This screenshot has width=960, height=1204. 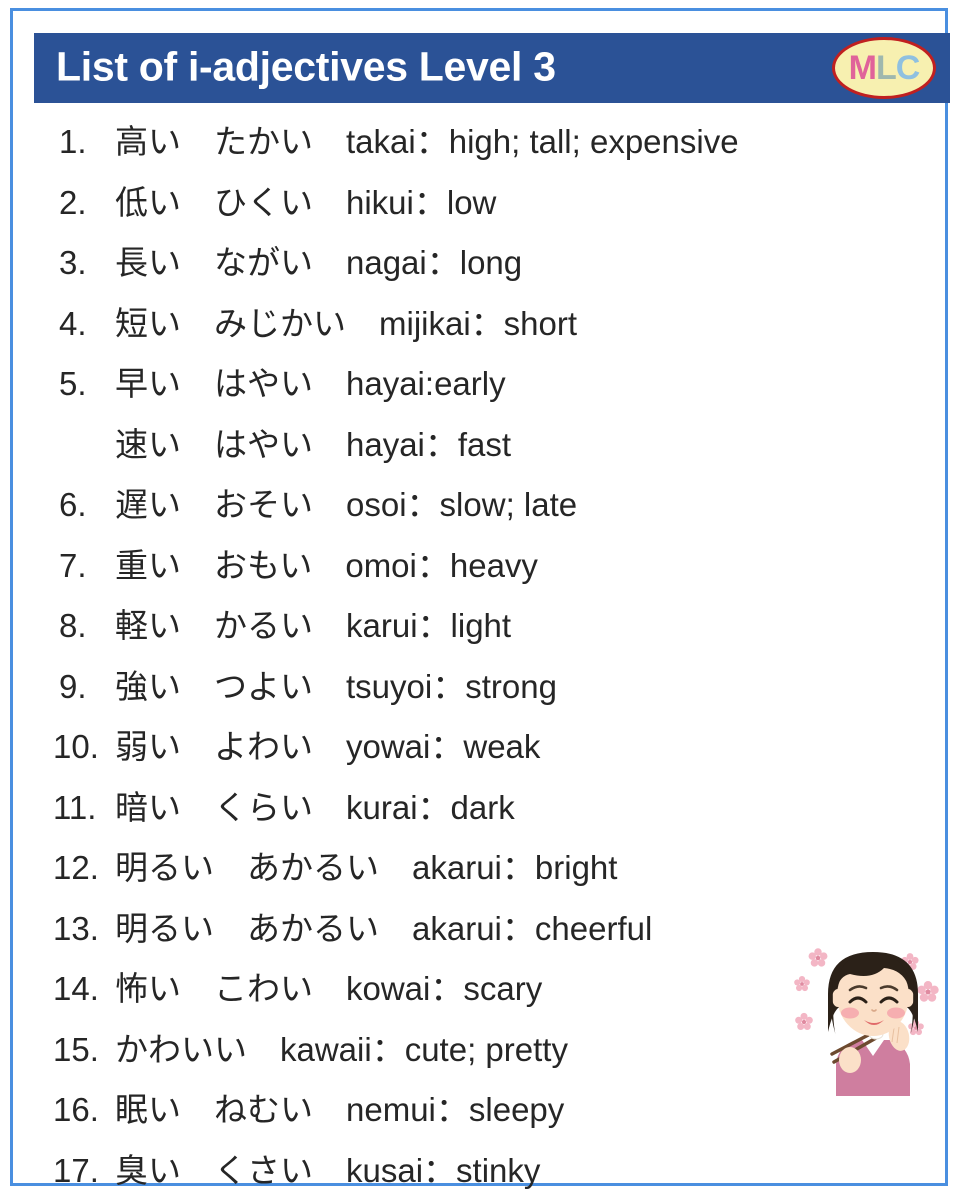 I want to click on row-kana: みじかい, so click(x=280, y=321).